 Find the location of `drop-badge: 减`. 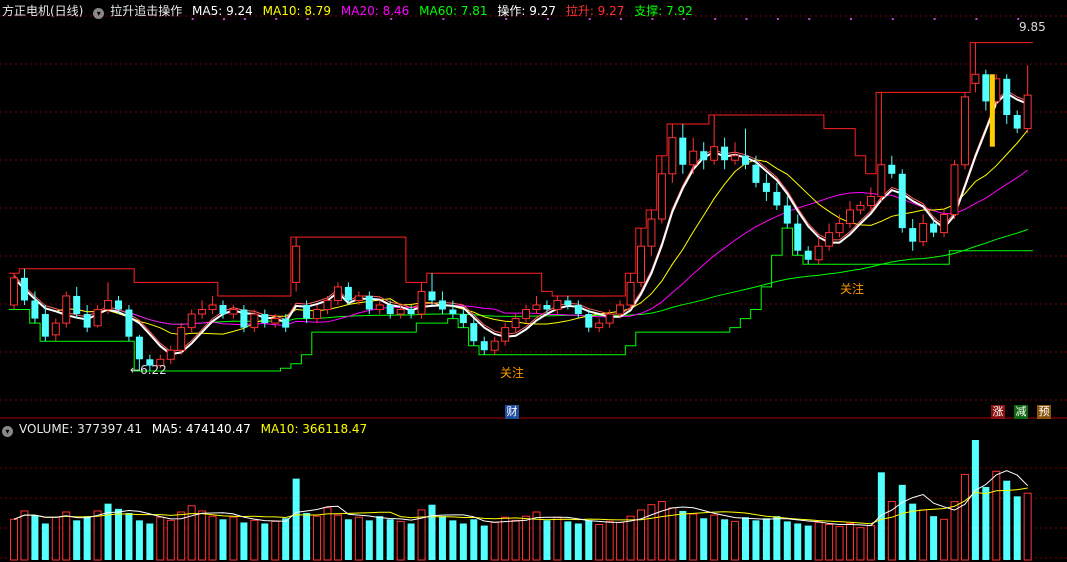

drop-badge: 减 is located at coordinates (1021, 412).